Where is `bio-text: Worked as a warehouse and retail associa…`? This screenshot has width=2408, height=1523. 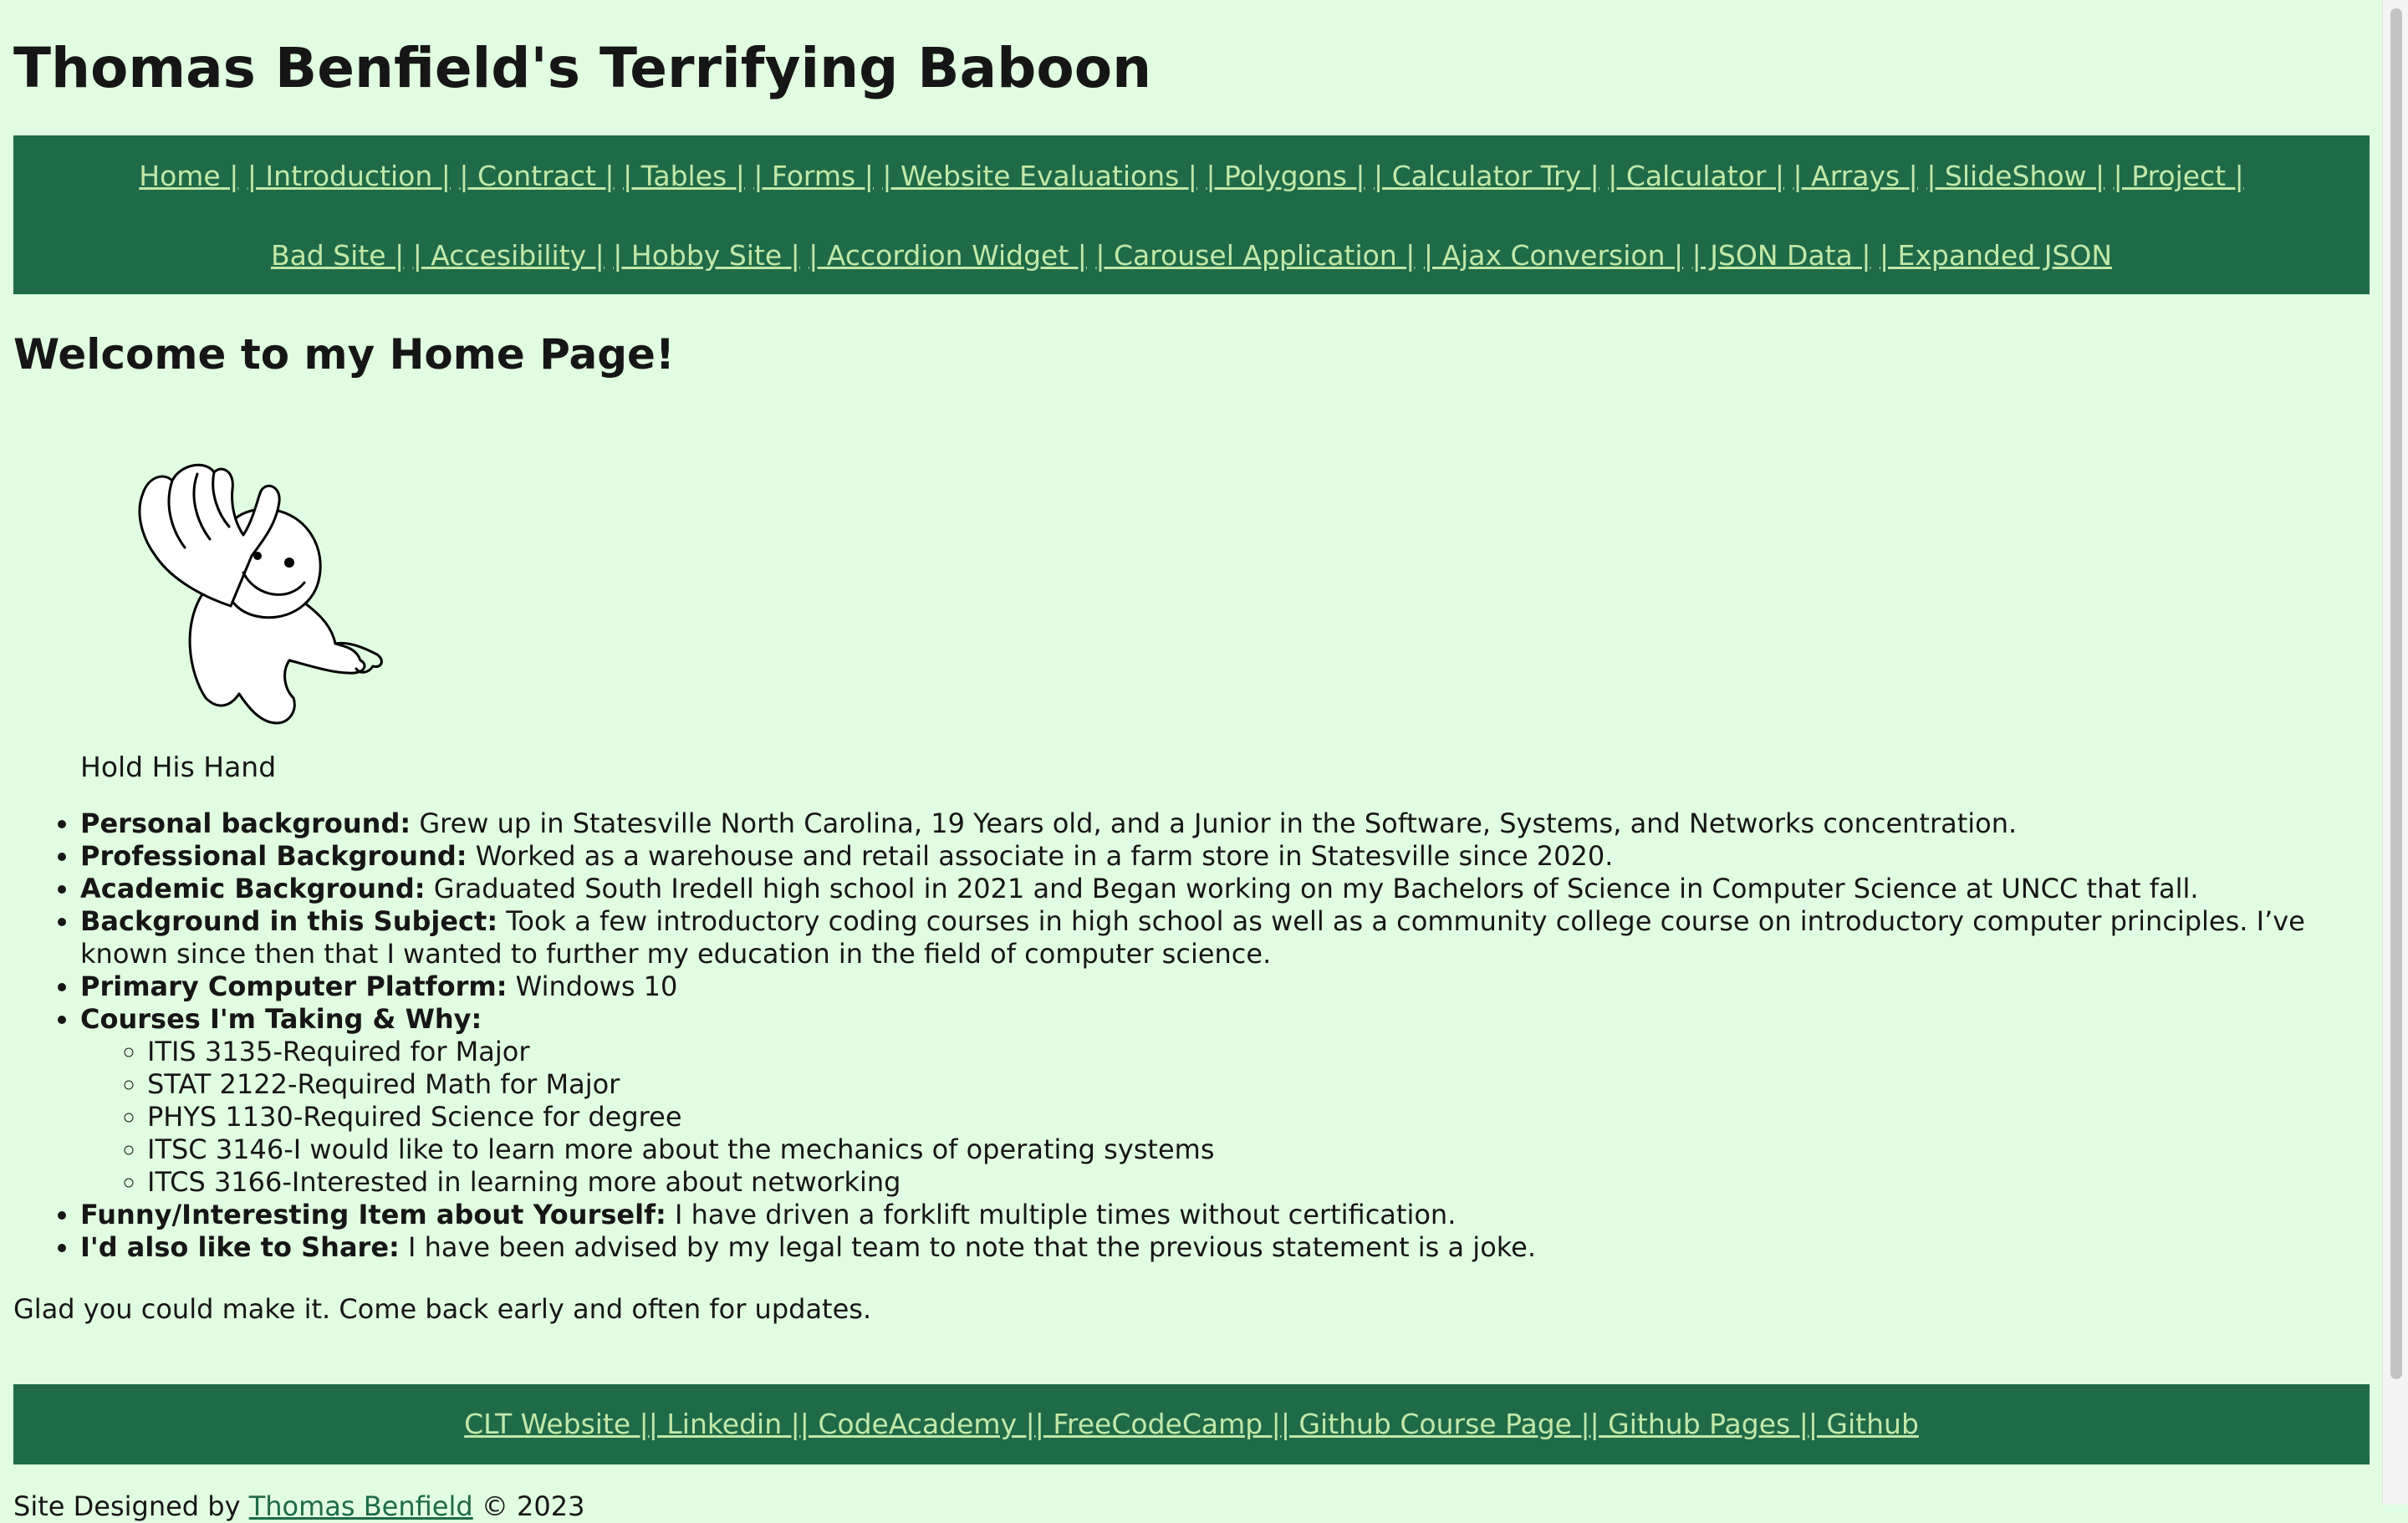 bio-text: Worked as a warehouse and retail associa… is located at coordinates (1041, 856).